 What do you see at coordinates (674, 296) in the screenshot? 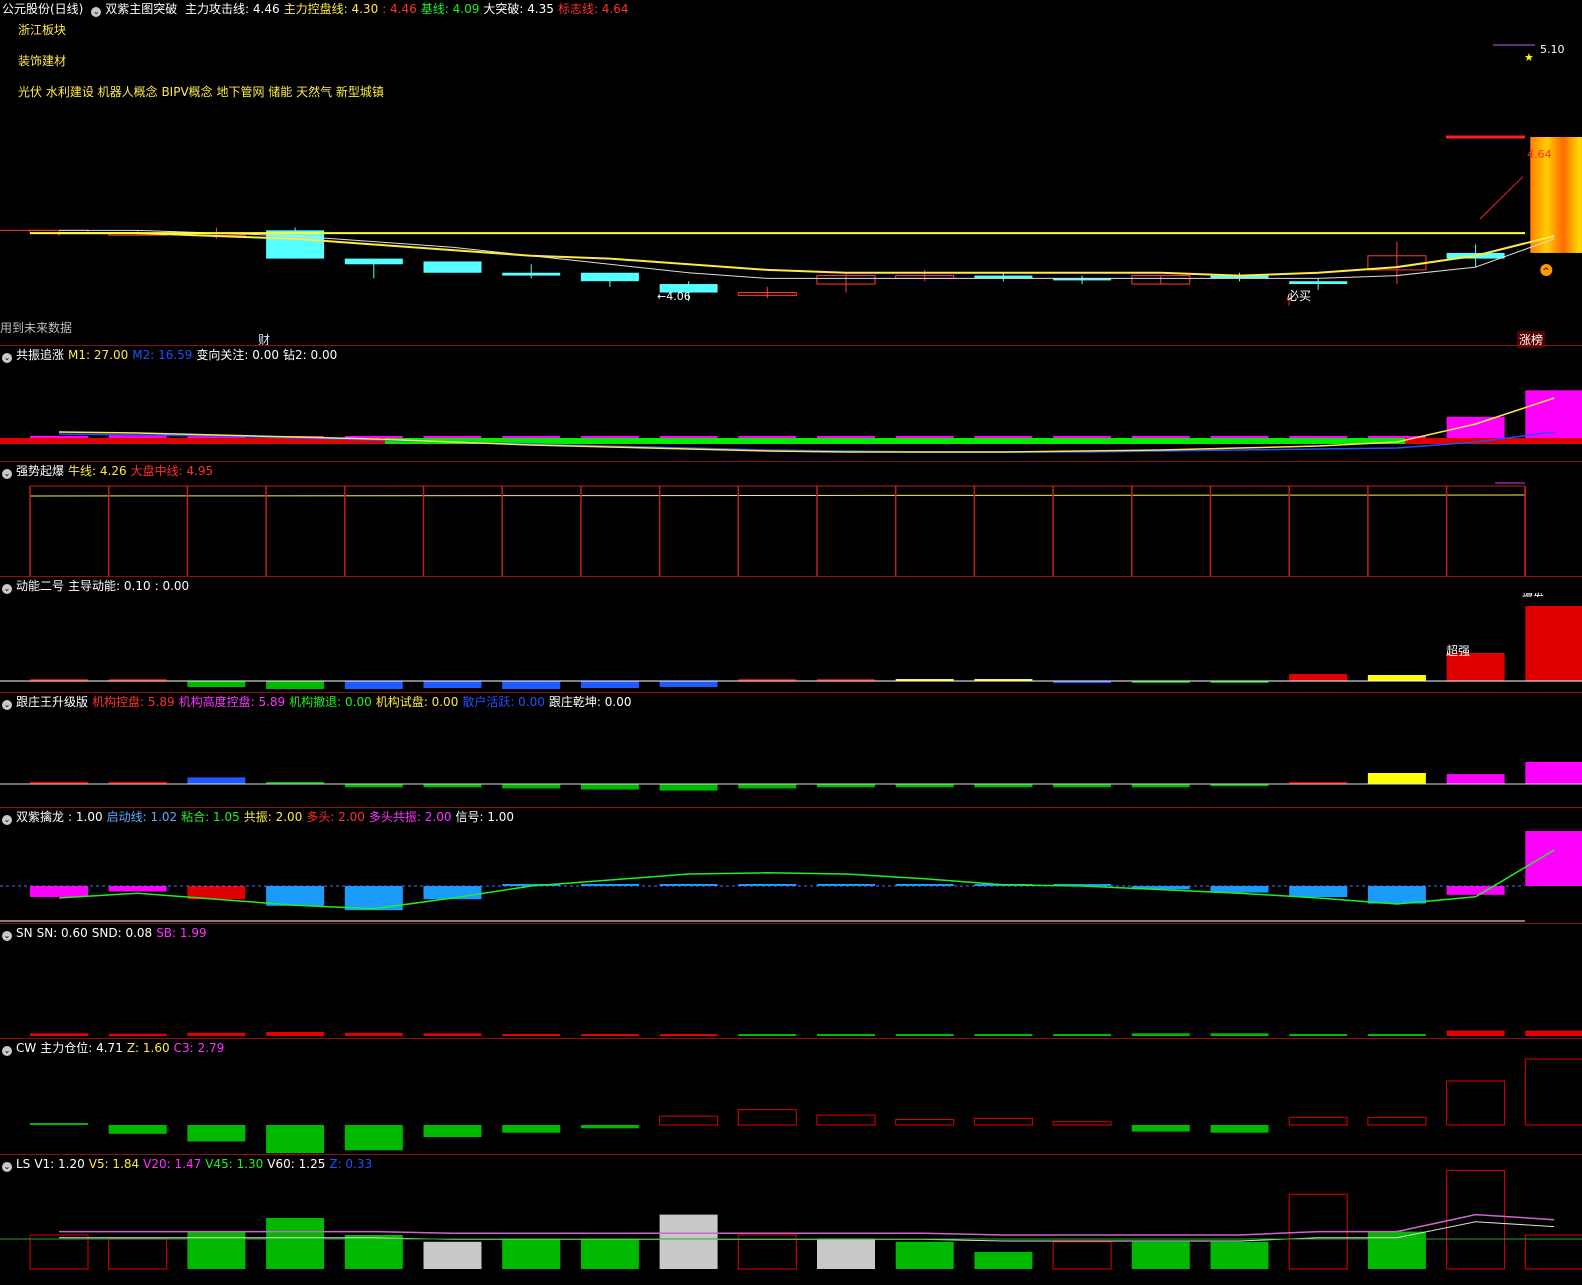
I see `low-price-label: ←4.06` at bounding box center [674, 296].